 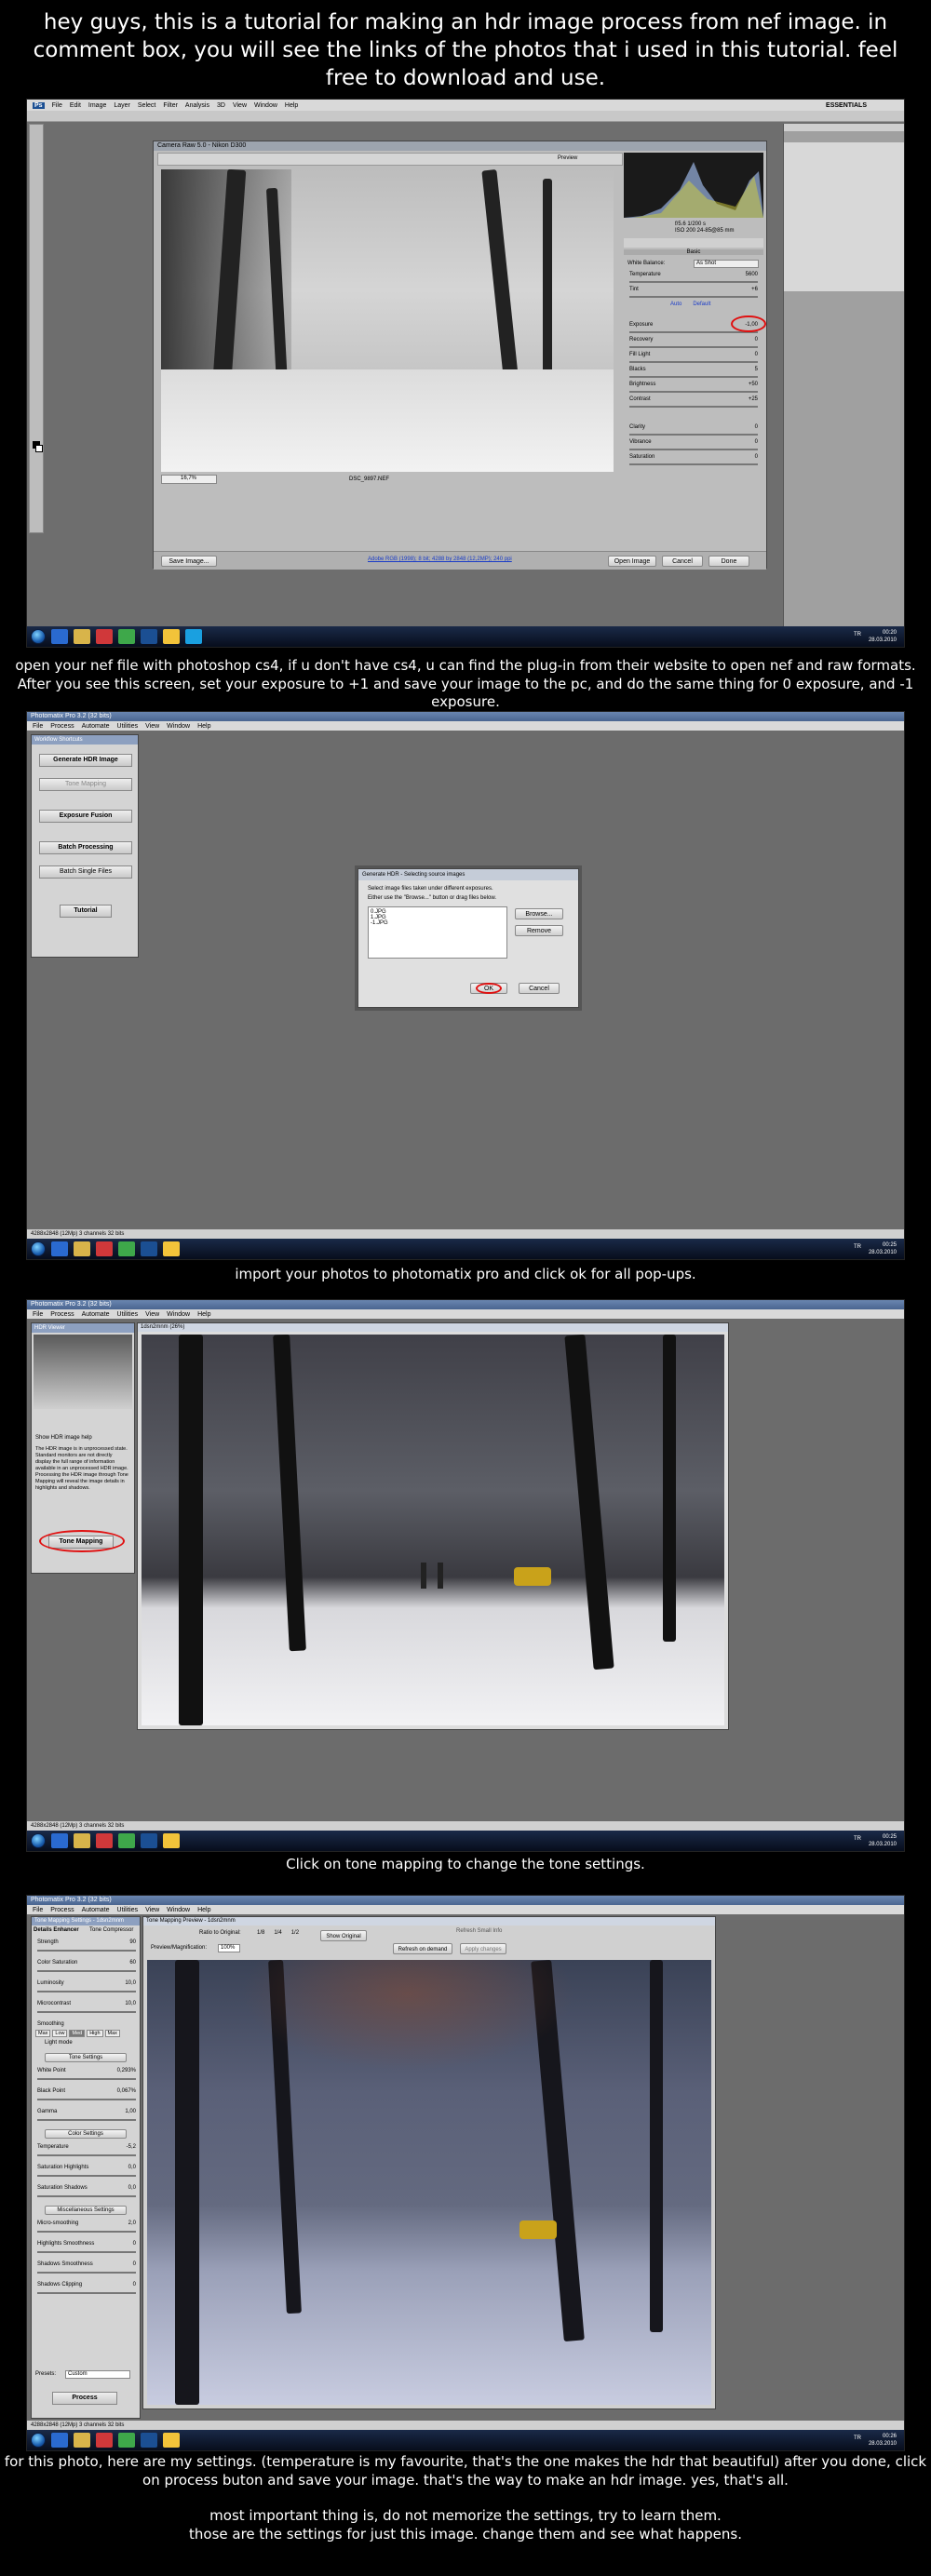 What do you see at coordinates (675, 304) in the screenshot?
I see `auto-link: Auto` at bounding box center [675, 304].